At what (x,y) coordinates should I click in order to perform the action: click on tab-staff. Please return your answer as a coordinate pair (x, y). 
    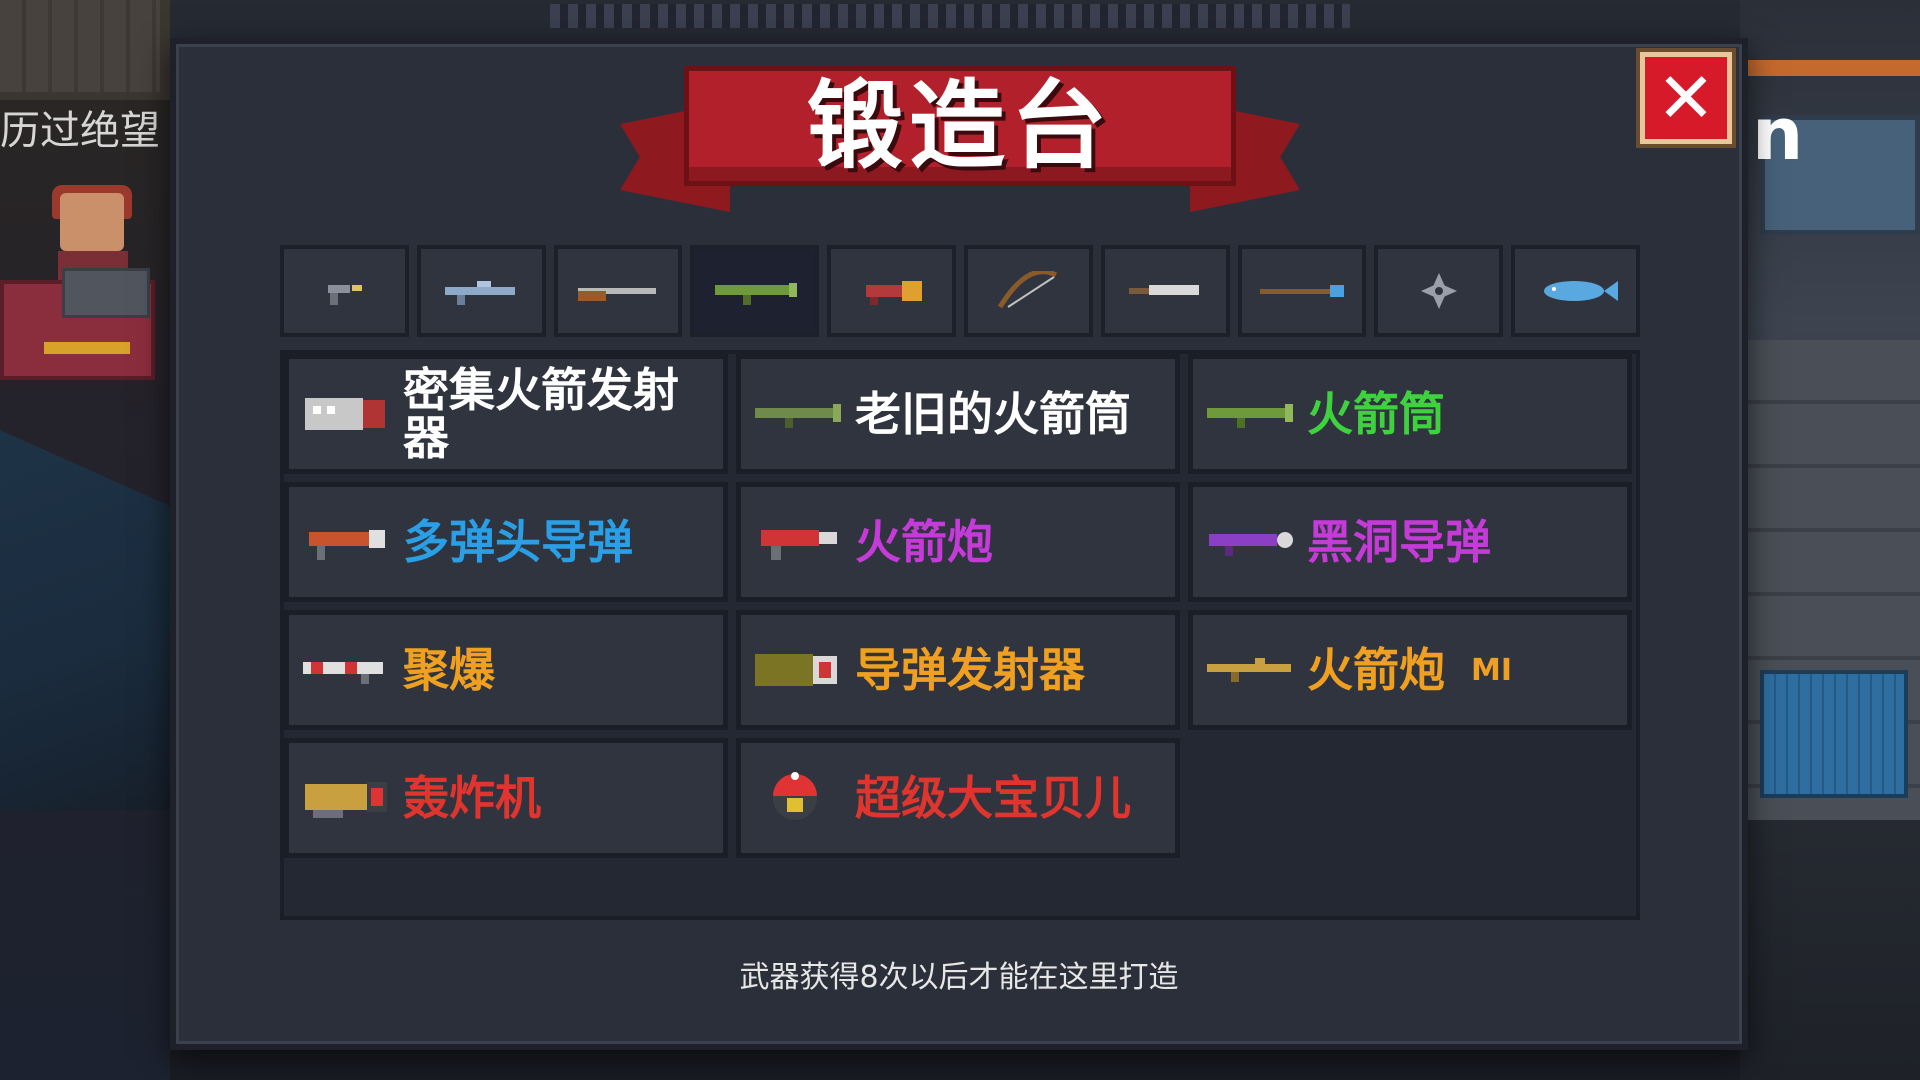
    Looking at the image, I should click on (1302, 291).